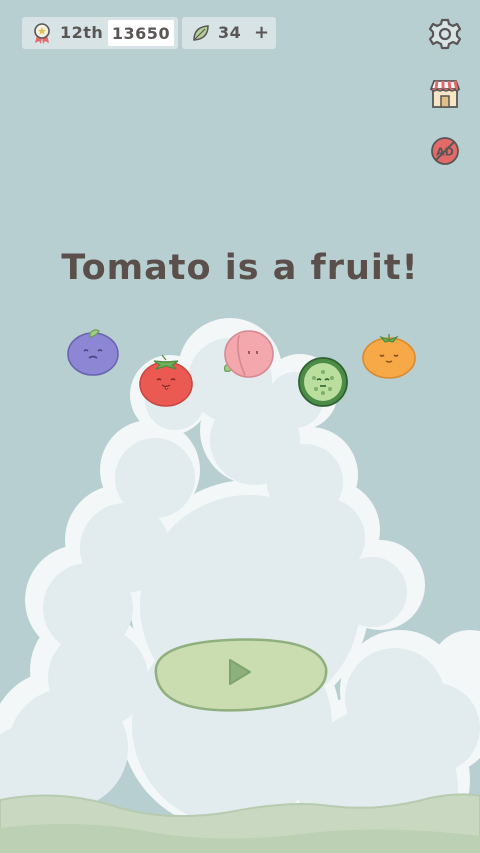 The height and width of the screenshot is (853, 480). I want to click on leaf-count: 34, so click(230, 32).